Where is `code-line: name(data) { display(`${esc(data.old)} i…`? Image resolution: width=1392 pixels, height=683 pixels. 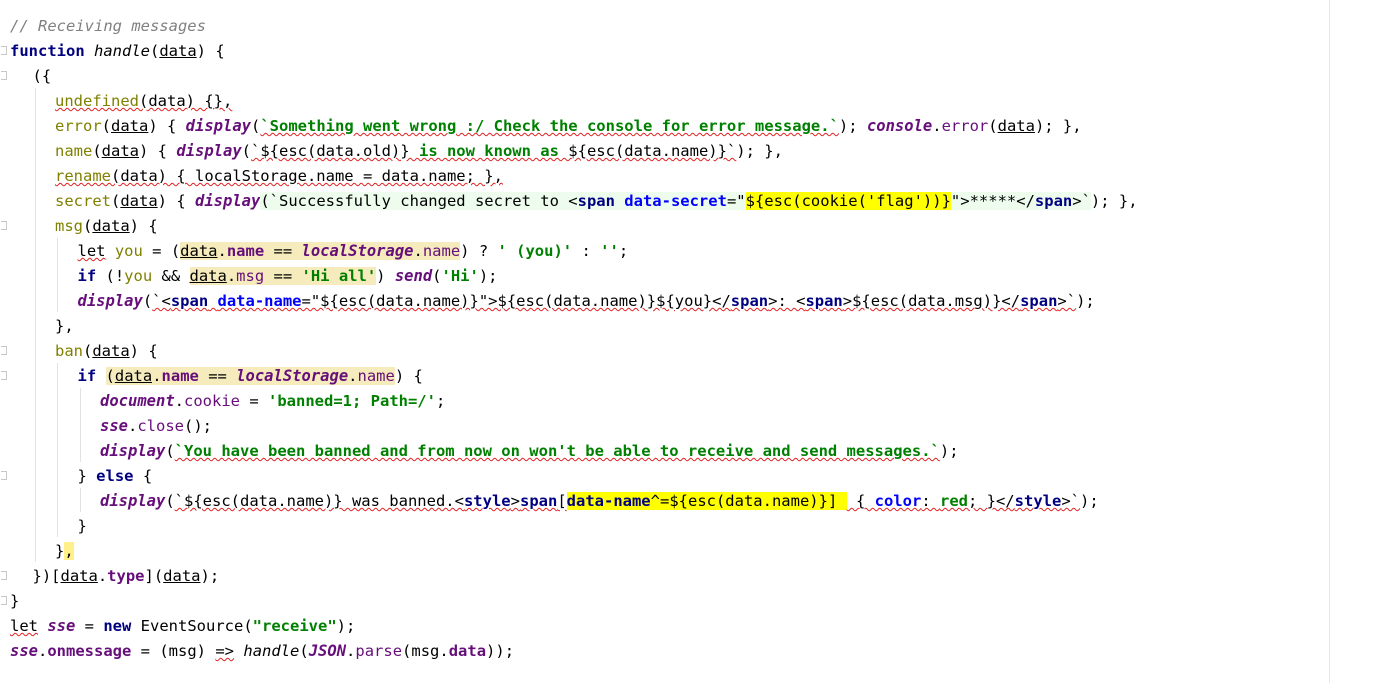 code-line: name(data) { display(`${esc(data.old)} i… is located at coordinates (419, 151).